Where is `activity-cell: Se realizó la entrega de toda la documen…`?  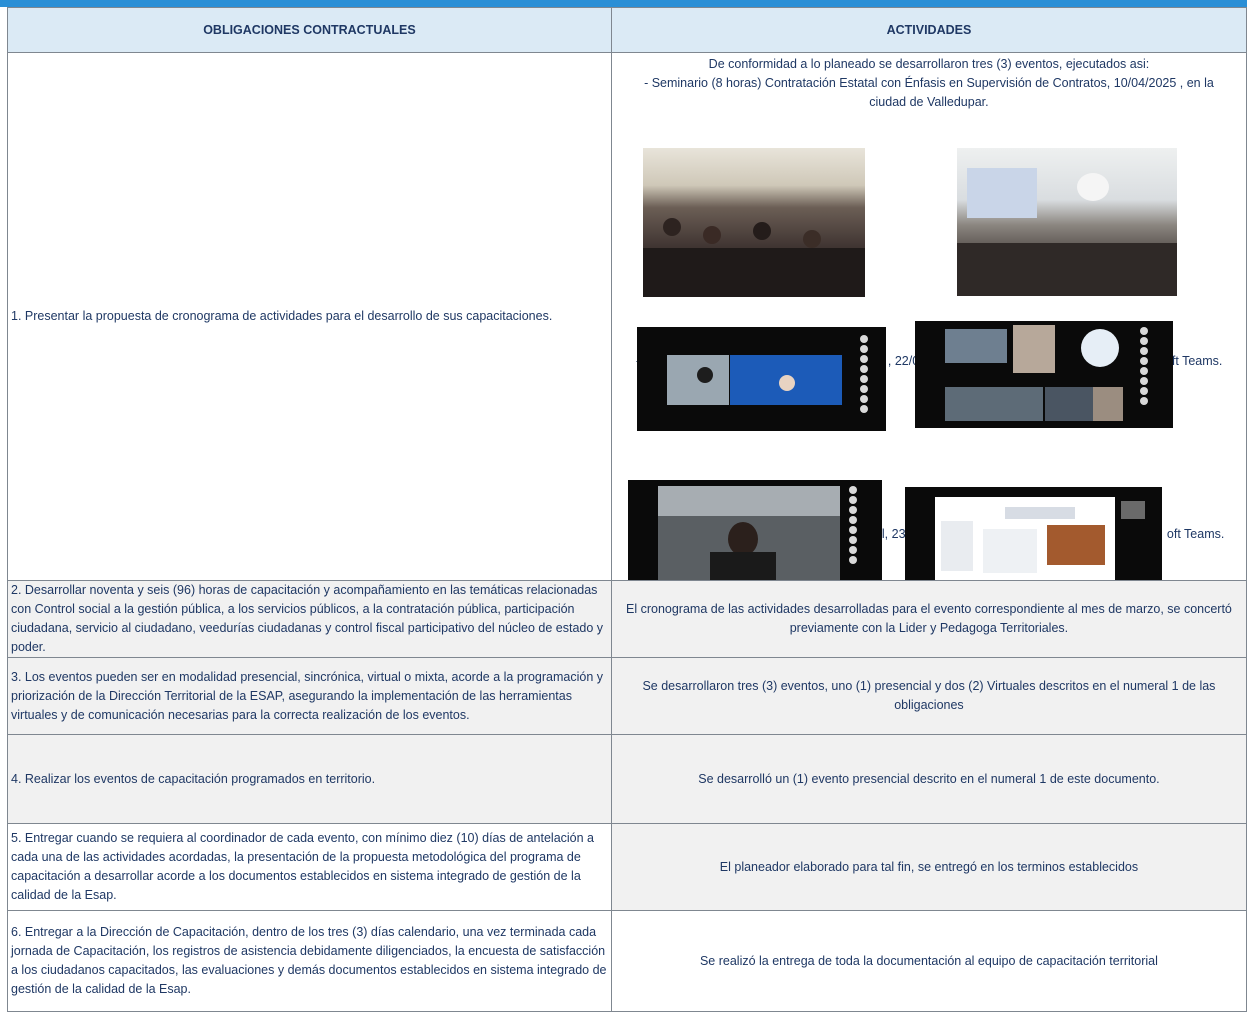
activity-cell: Se realizó la entrega de toda la documen… is located at coordinates (928, 961).